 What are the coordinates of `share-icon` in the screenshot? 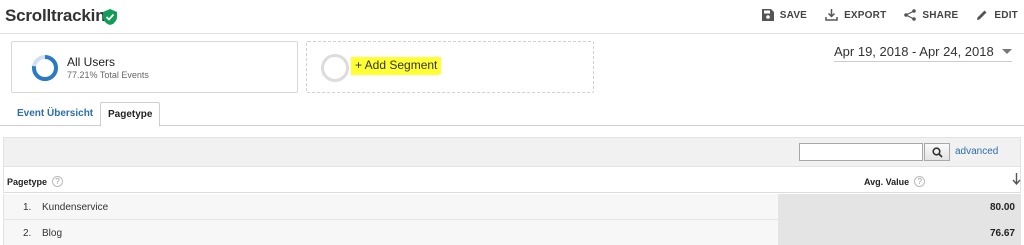 It's located at (910, 15).